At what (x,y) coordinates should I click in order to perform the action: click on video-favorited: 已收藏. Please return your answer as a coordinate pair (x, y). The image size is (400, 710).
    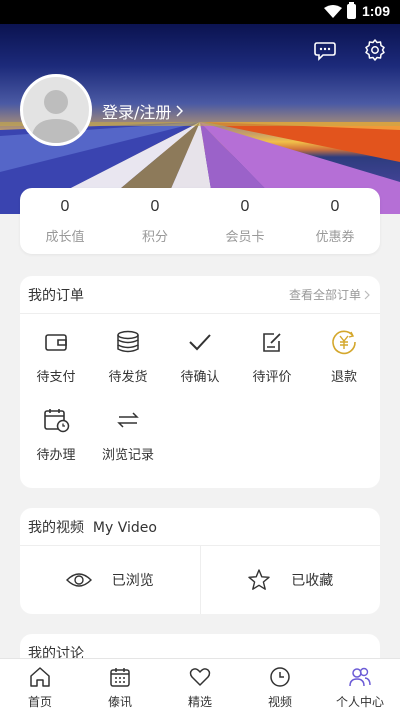
    Looking at the image, I should click on (290, 580).